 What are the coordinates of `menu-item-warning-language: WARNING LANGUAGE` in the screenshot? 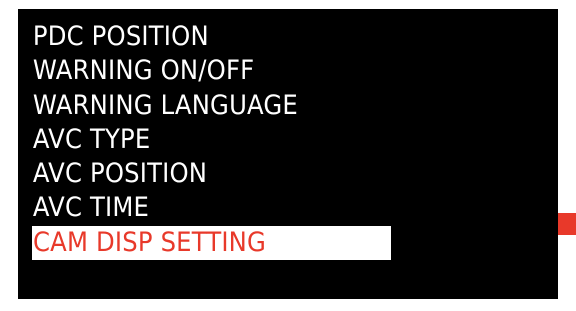 It's located at (193, 106).